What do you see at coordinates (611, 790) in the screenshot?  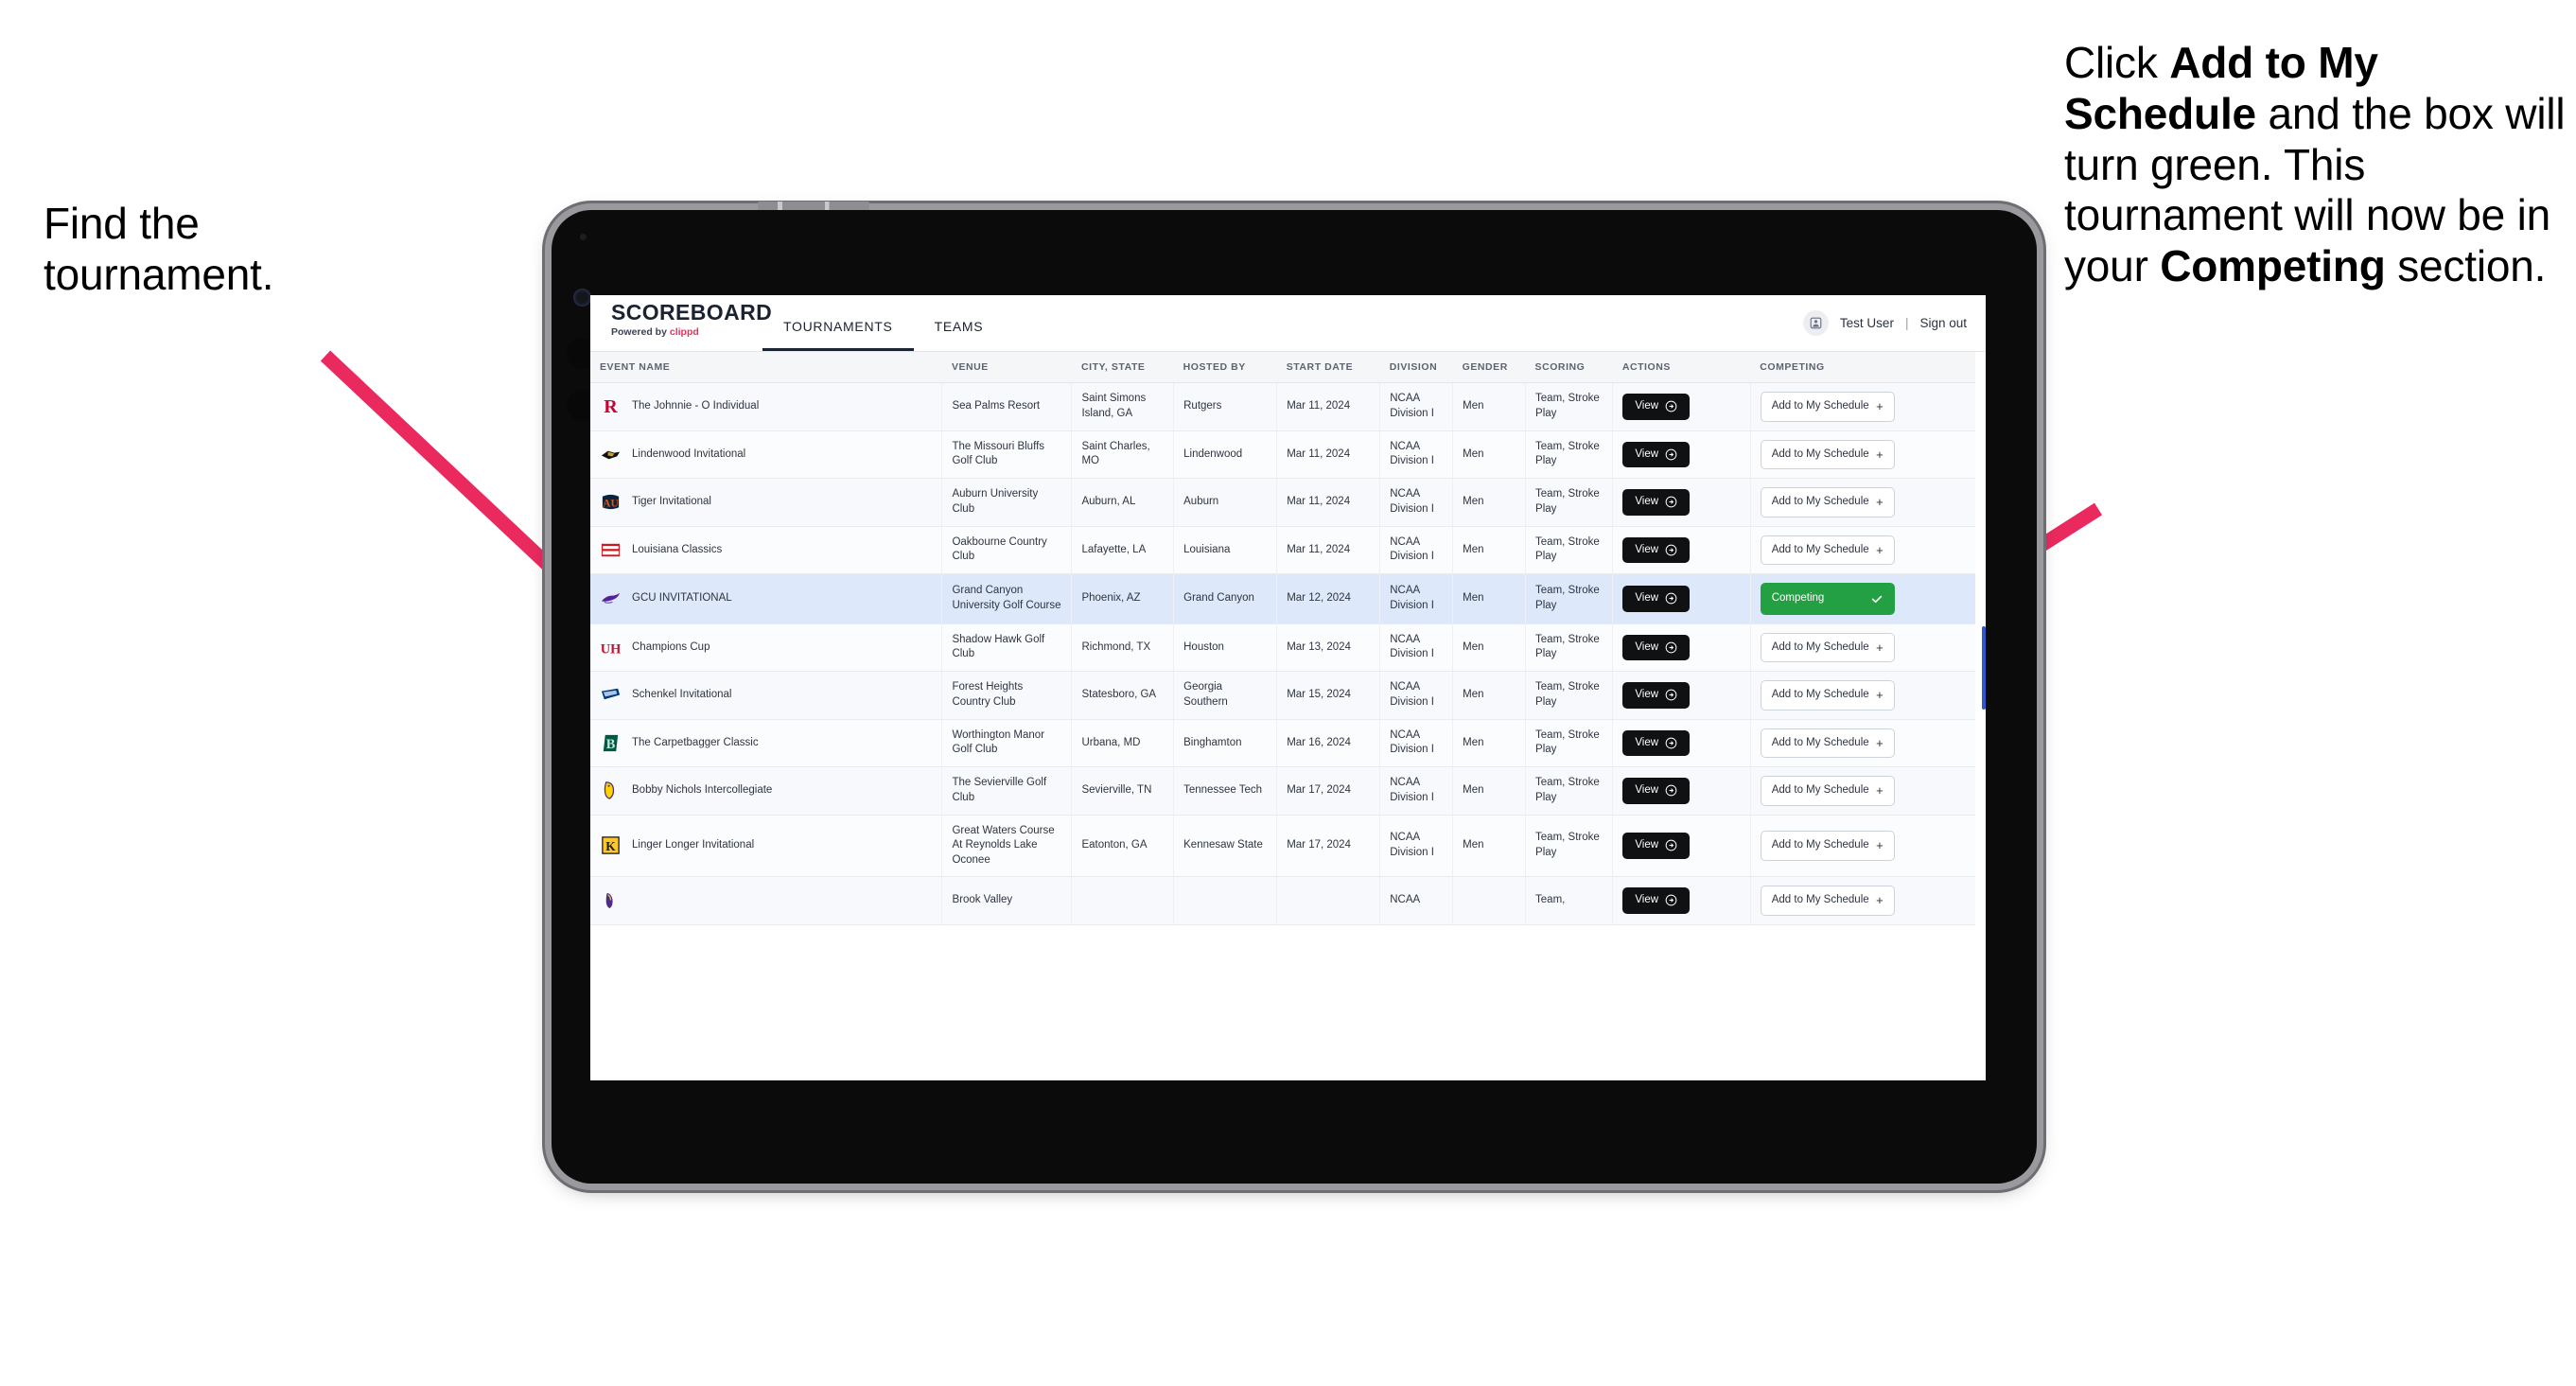 I see `tennessee-tech-logo` at bounding box center [611, 790].